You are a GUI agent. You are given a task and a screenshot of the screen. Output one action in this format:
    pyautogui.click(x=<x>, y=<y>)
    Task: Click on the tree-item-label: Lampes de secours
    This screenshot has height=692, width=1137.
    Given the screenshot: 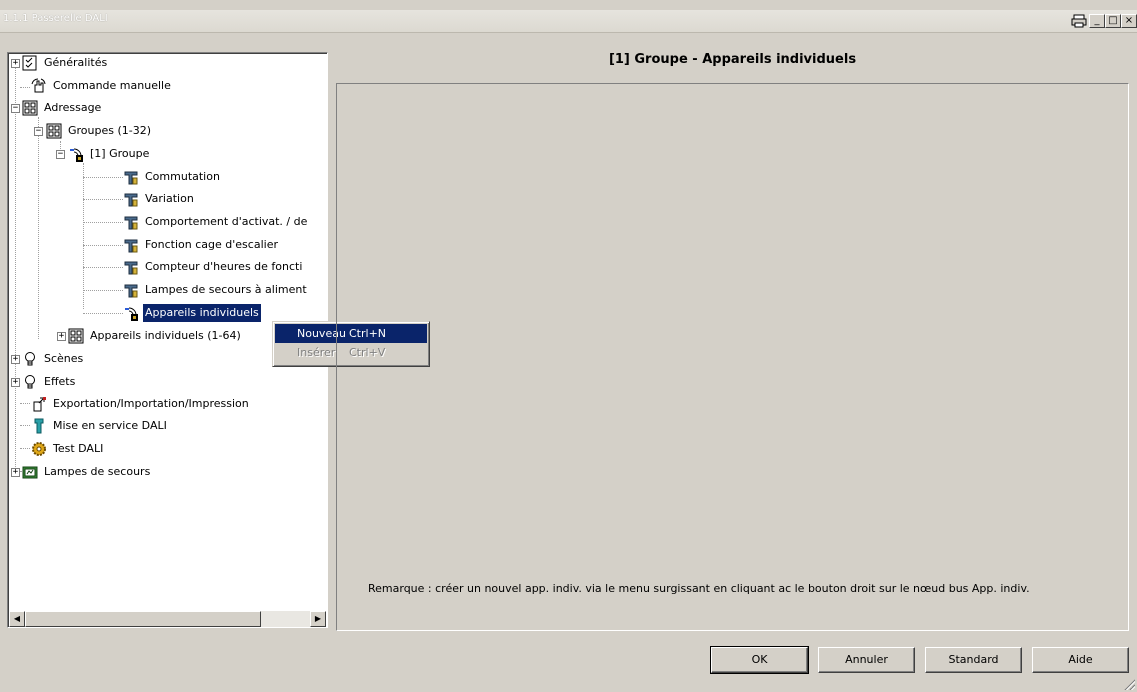 What is the action you would take?
    pyautogui.click(x=97, y=471)
    